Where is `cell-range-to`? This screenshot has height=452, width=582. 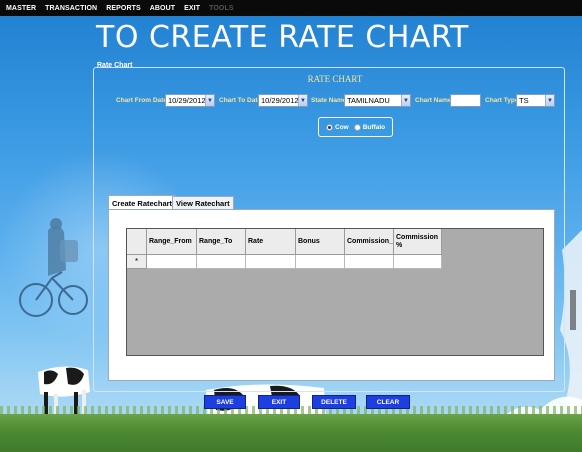 cell-range-to is located at coordinates (221, 262).